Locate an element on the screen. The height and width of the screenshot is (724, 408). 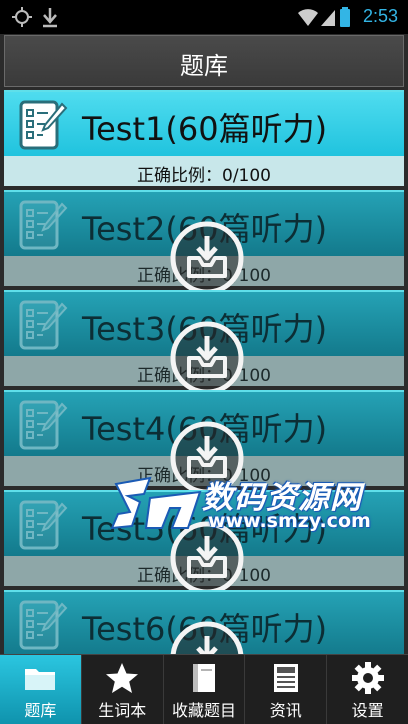
tab-question-bank: 题库 is located at coordinates (41, 689).